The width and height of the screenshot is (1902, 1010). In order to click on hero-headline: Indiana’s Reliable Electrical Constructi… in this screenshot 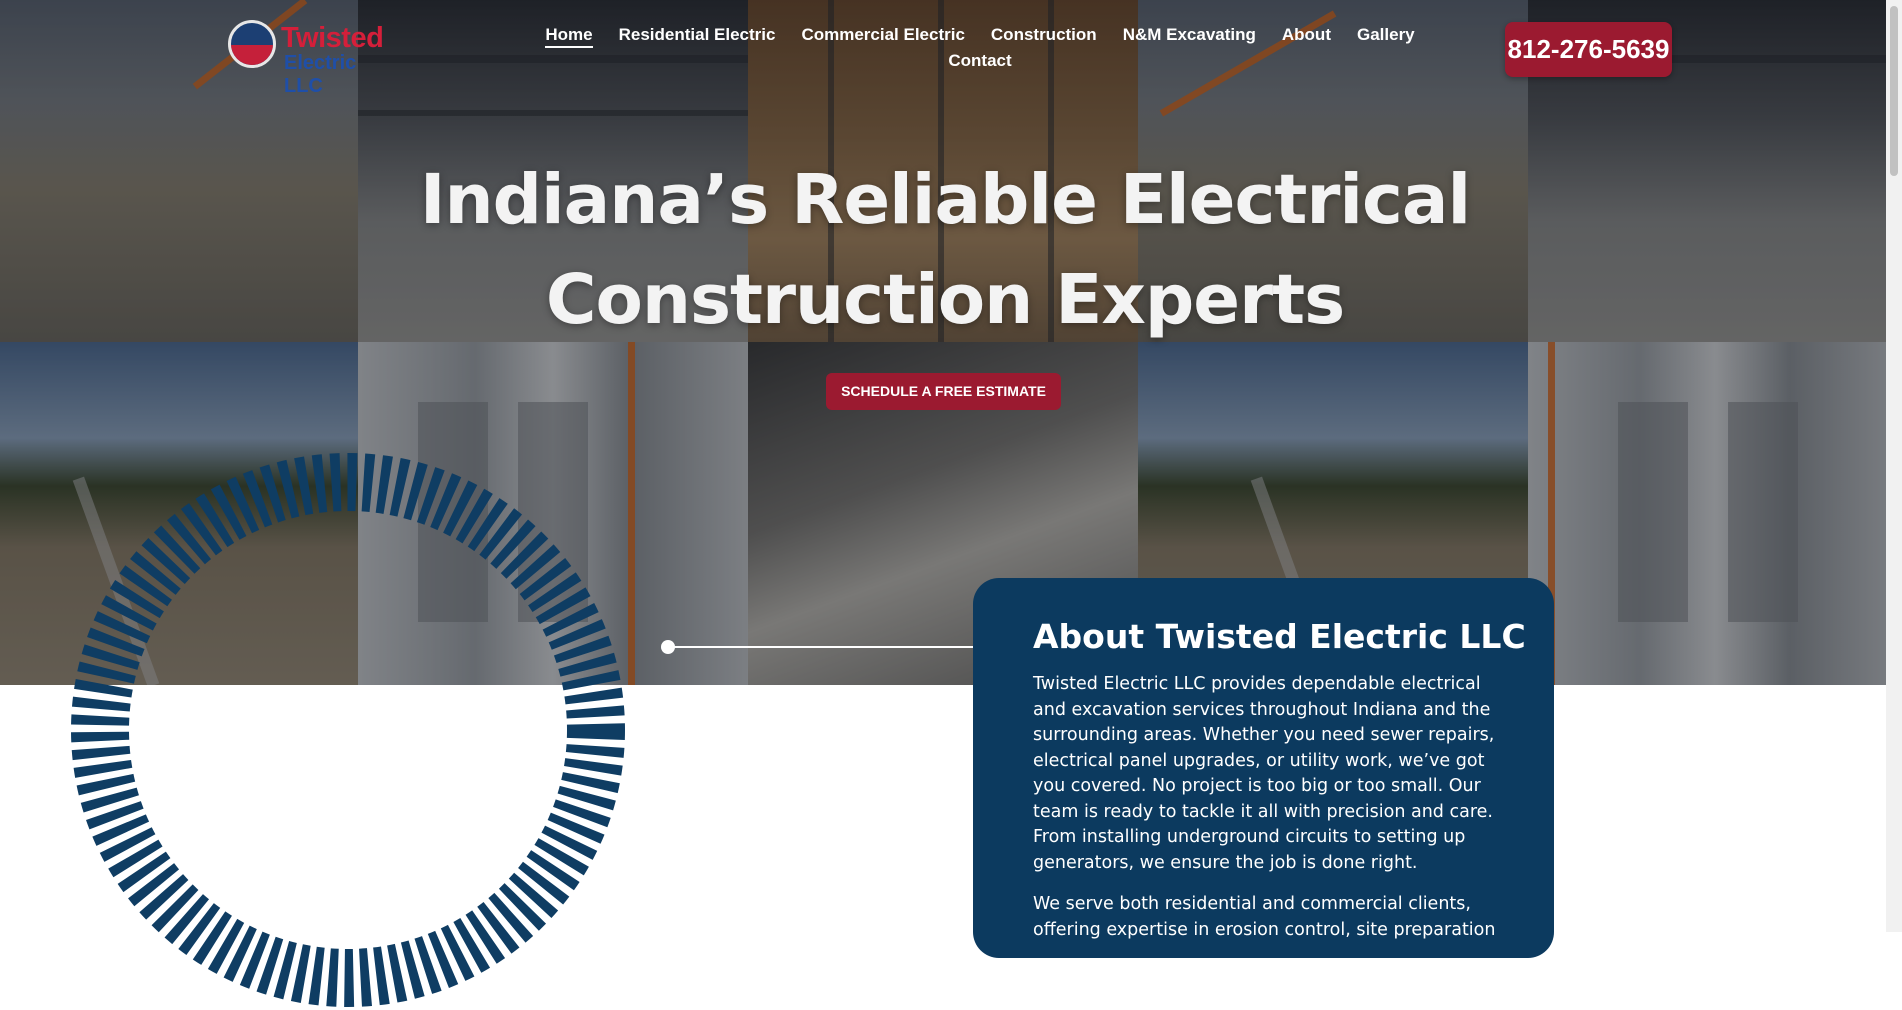, I will do `click(945, 250)`.